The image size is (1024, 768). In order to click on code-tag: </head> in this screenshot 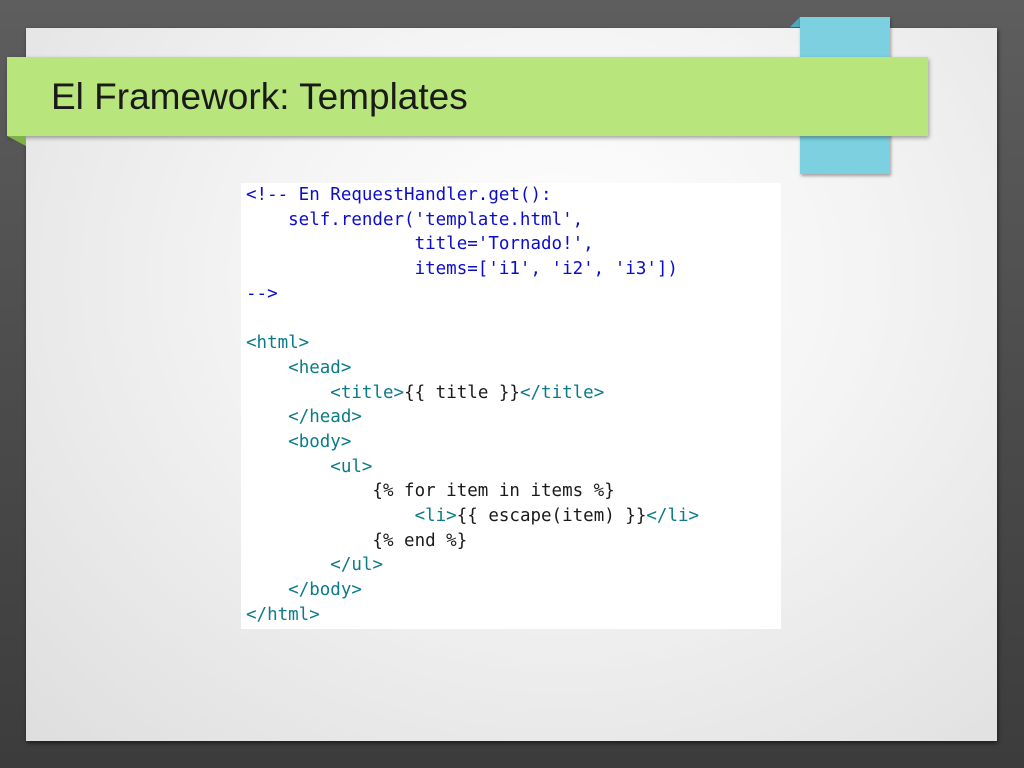, I will do `click(325, 417)`.